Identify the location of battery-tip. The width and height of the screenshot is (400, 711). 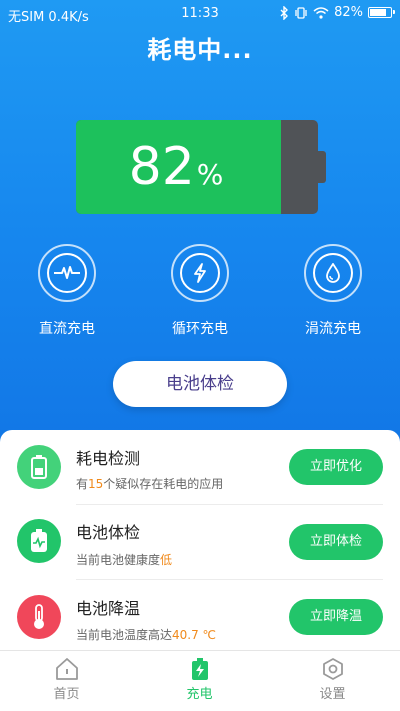
(322, 167).